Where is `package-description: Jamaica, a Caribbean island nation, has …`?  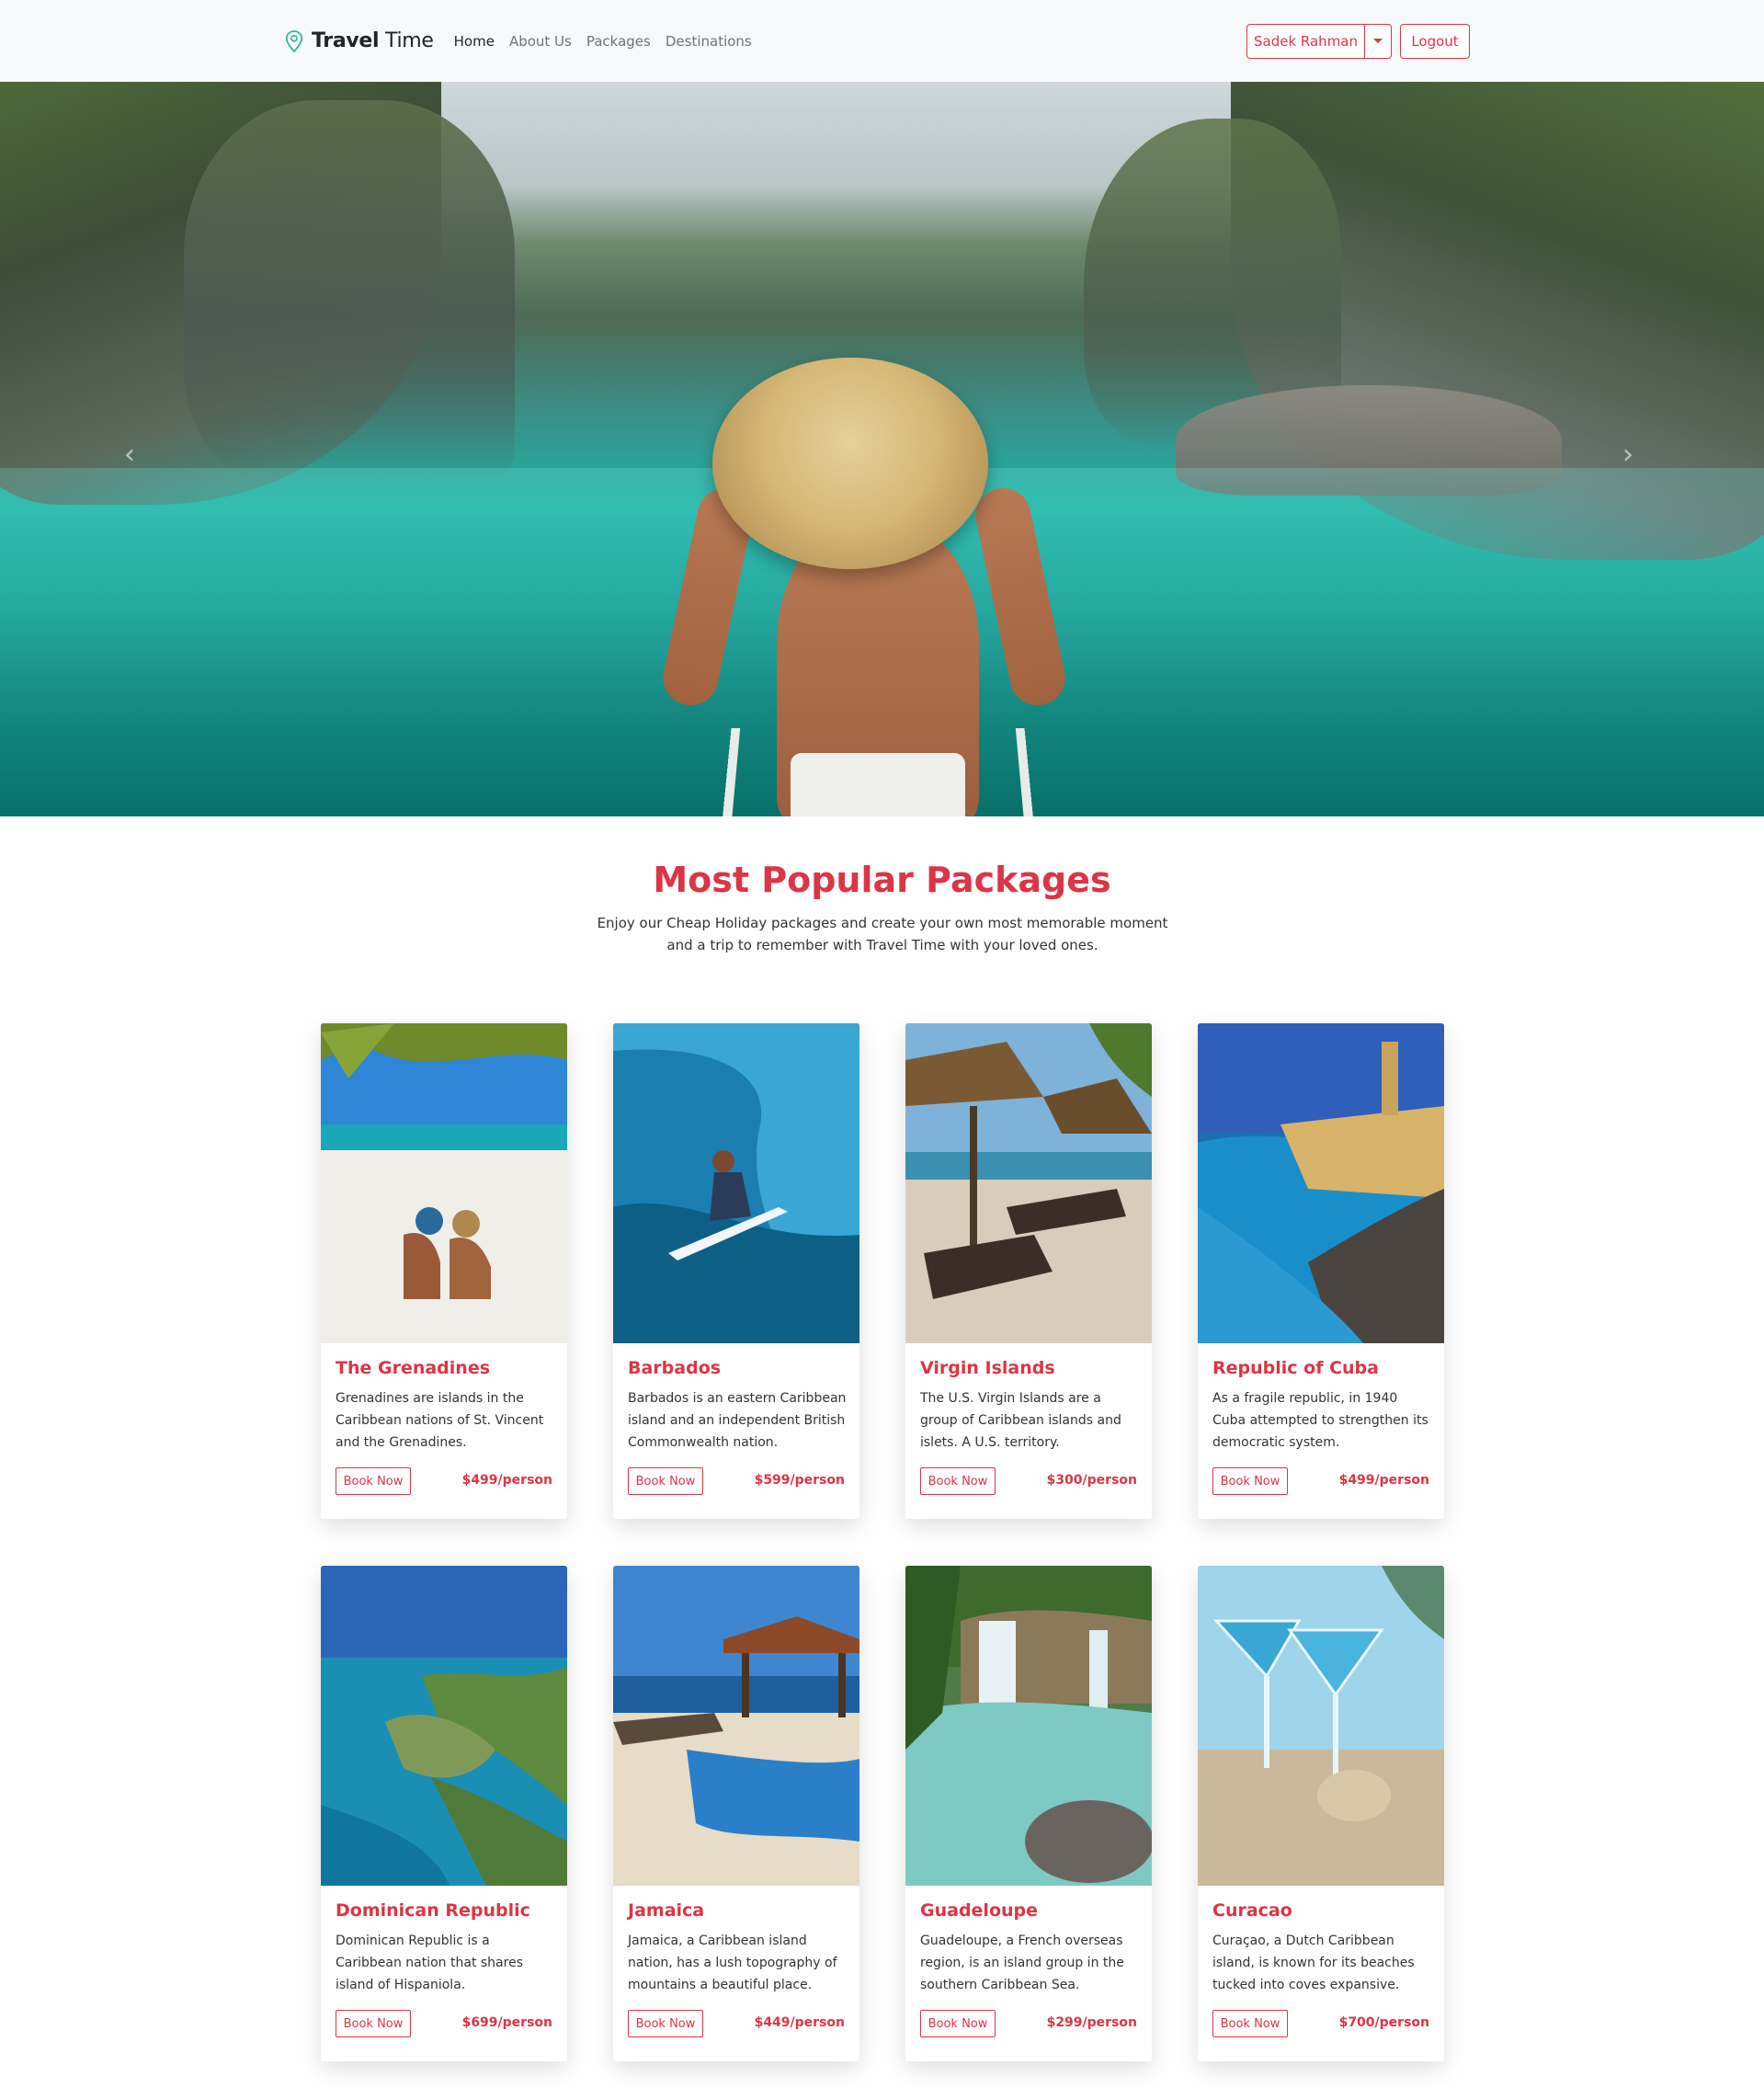
package-description: Jamaica, a Caribbean island nation, has … is located at coordinates (738, 1963).